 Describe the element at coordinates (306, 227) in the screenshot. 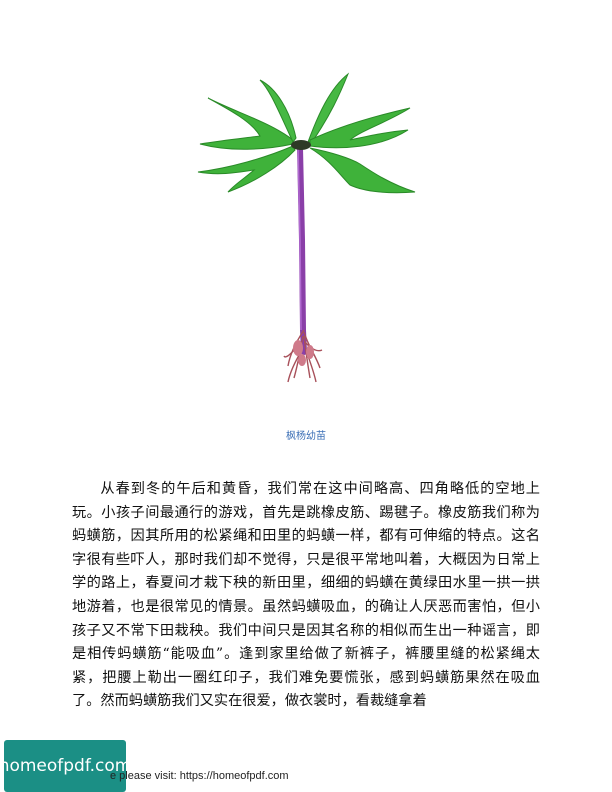

I see `seedling-icon` at that location.